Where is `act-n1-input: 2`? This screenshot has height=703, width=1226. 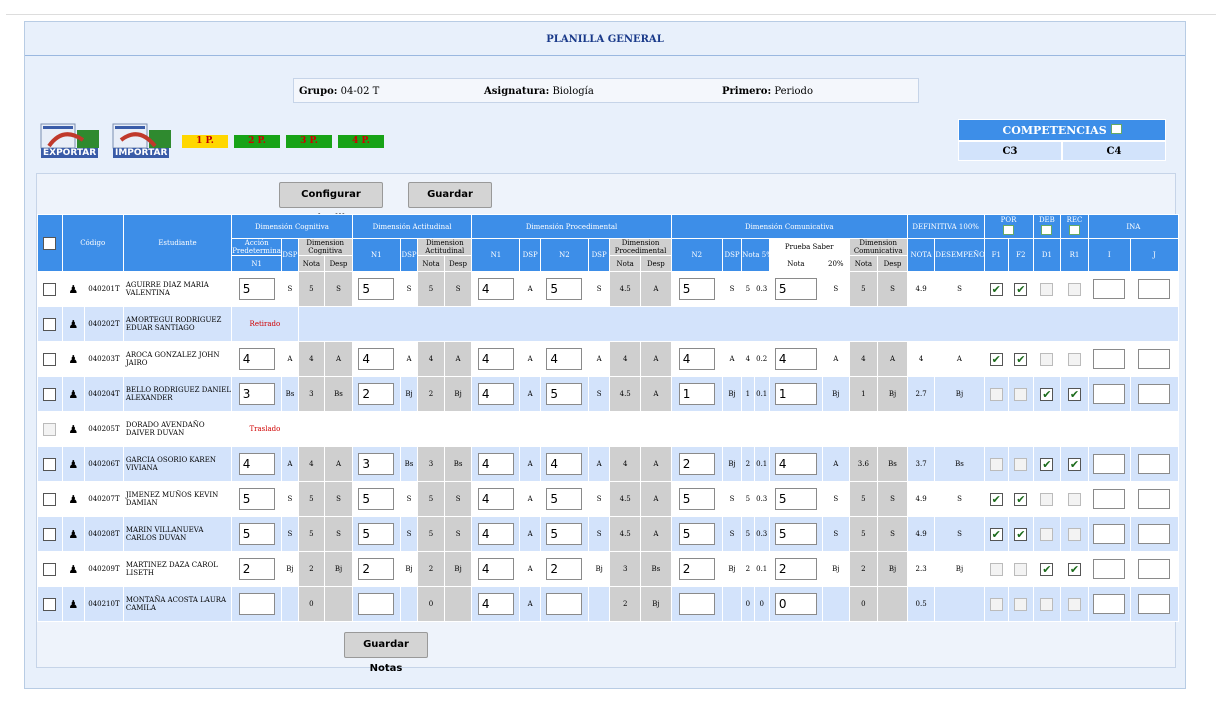 act-n1-input: 2 is located at coordinates (376, 569).